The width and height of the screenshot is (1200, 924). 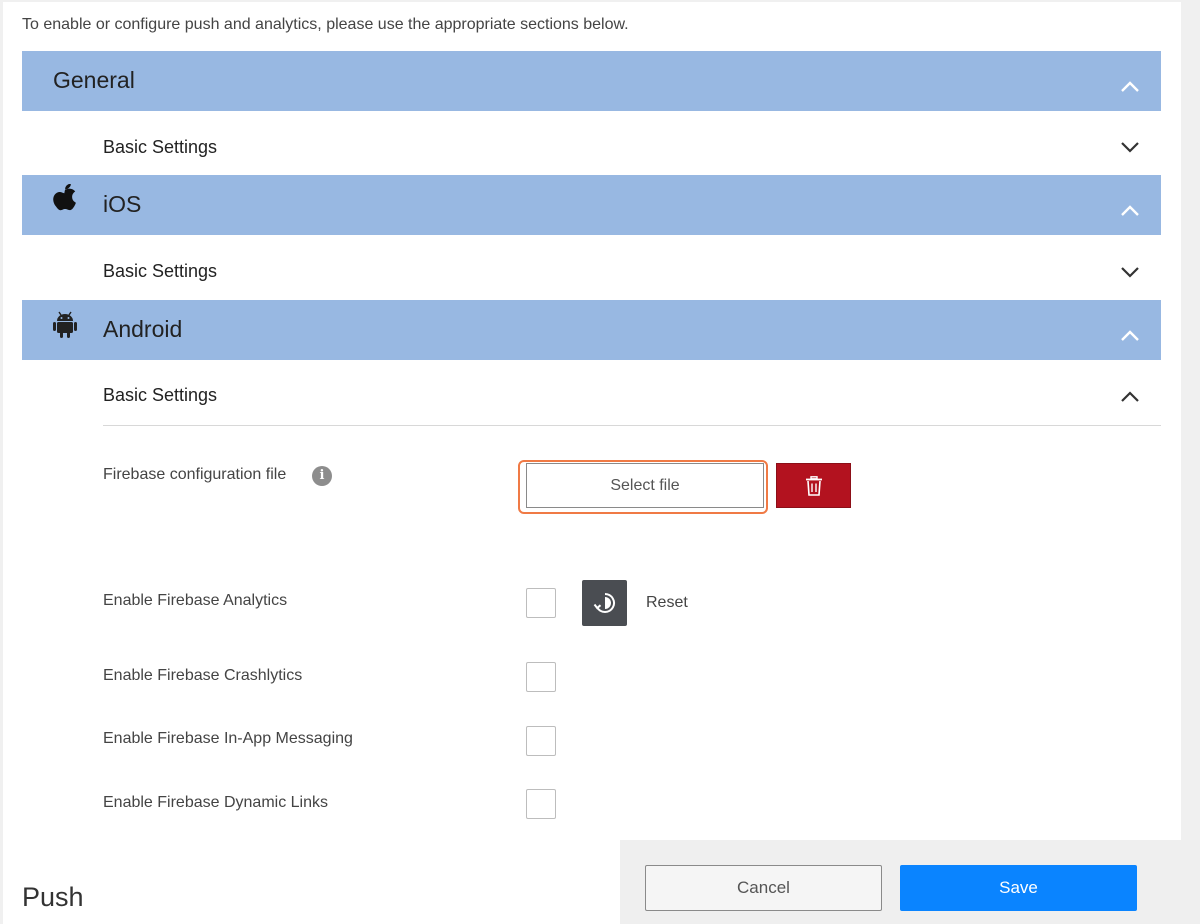 I want to click on info-icon: i, so click(x=322, y=476).